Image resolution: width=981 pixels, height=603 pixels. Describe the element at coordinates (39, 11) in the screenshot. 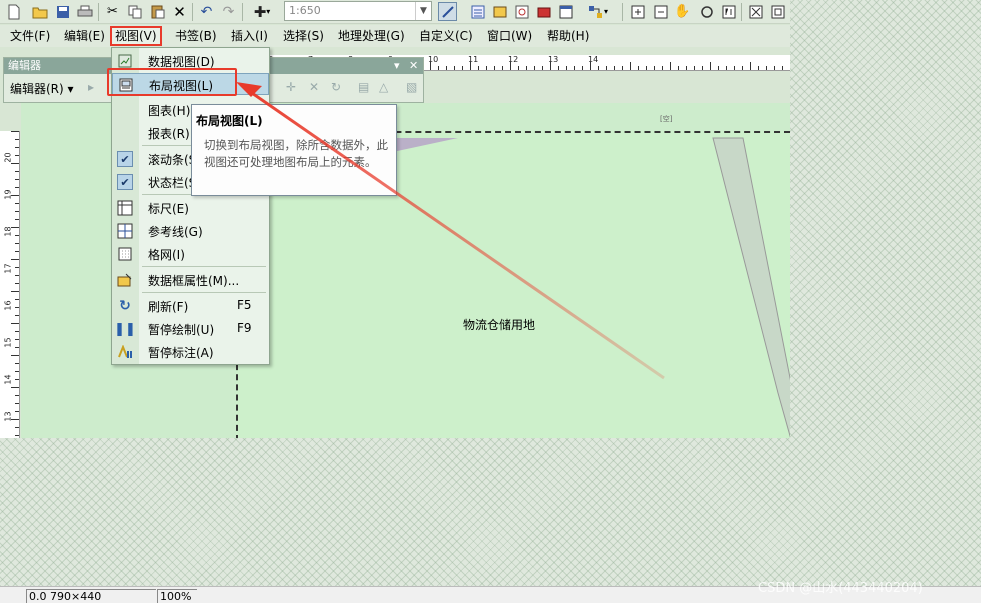

I see `open-icon` at that location.